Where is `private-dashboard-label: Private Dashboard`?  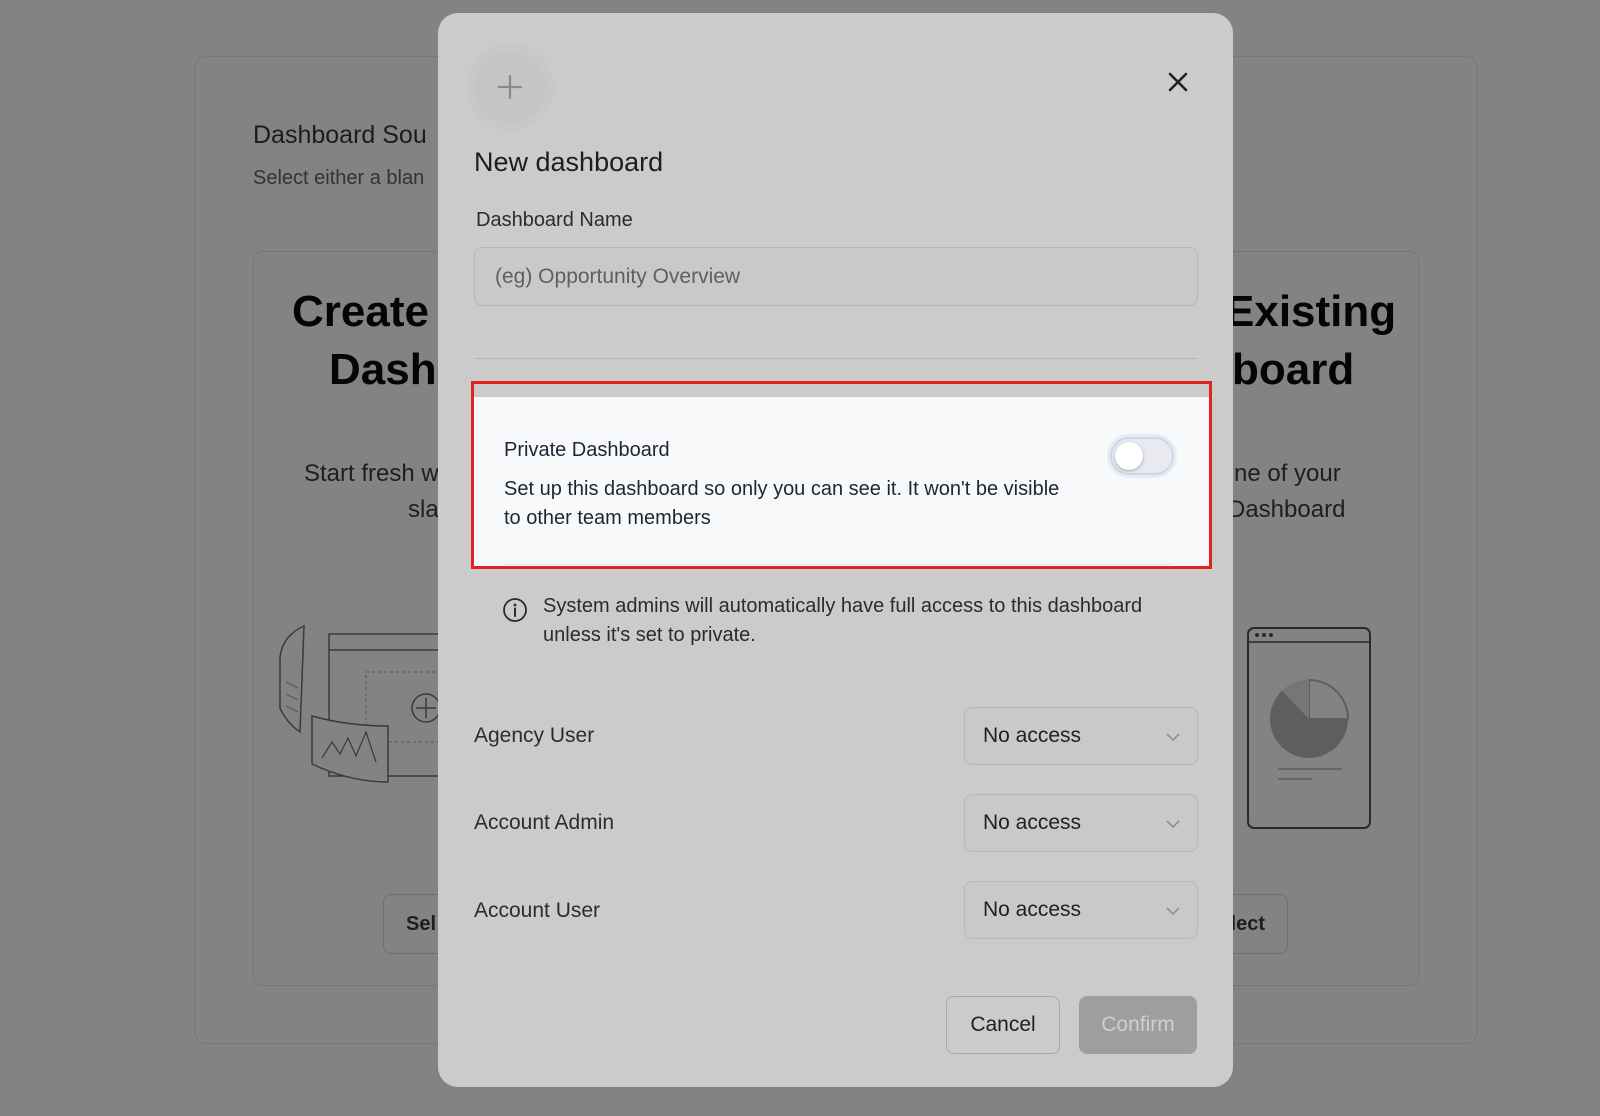 private-dashboard-label: Private Dashboard is located at coordinates (587, 450).